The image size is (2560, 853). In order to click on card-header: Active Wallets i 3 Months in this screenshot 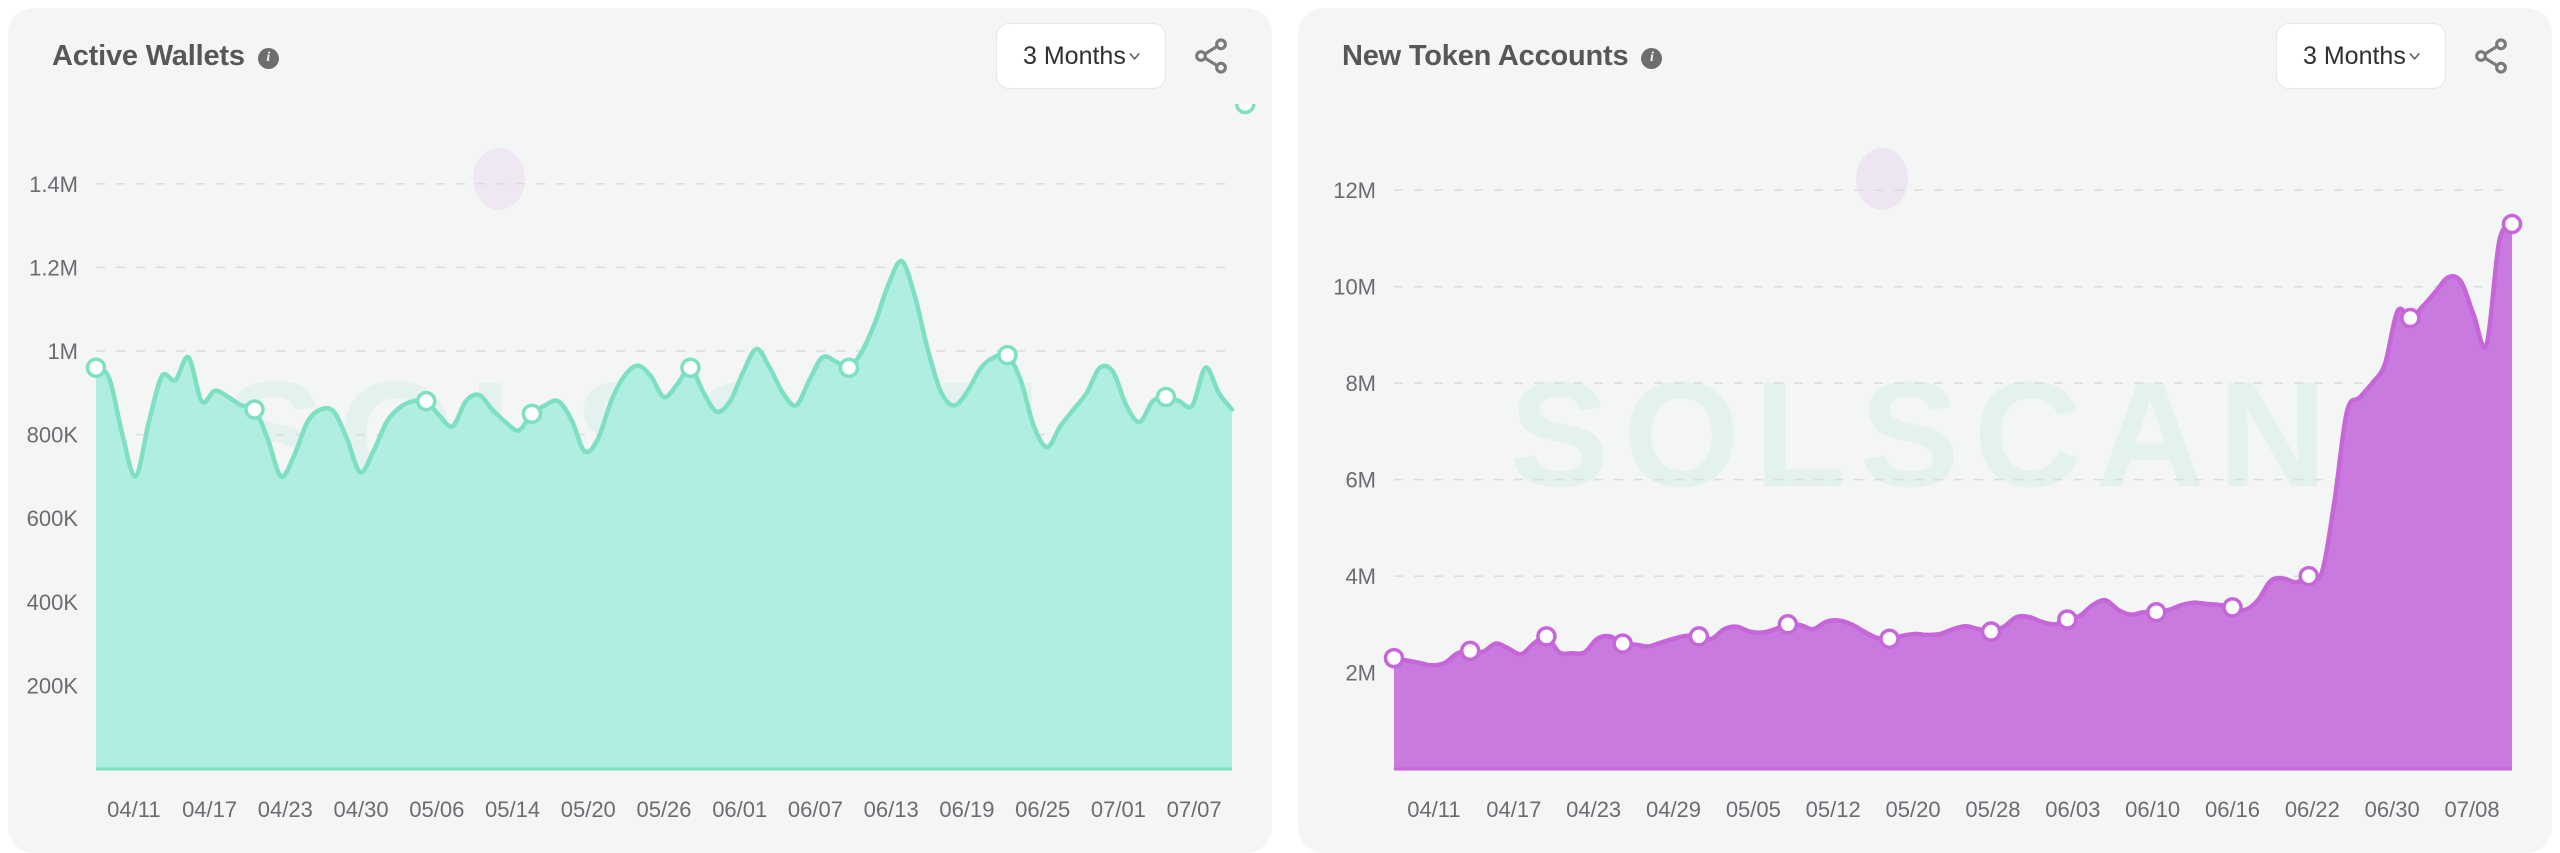, I will do `click(640, 56)`.